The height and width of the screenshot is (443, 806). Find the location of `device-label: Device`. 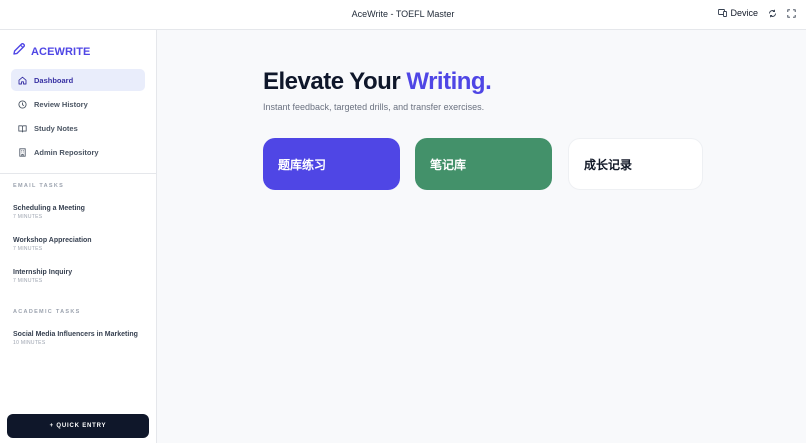

device-label: Device is located at coordinates (744, 13).